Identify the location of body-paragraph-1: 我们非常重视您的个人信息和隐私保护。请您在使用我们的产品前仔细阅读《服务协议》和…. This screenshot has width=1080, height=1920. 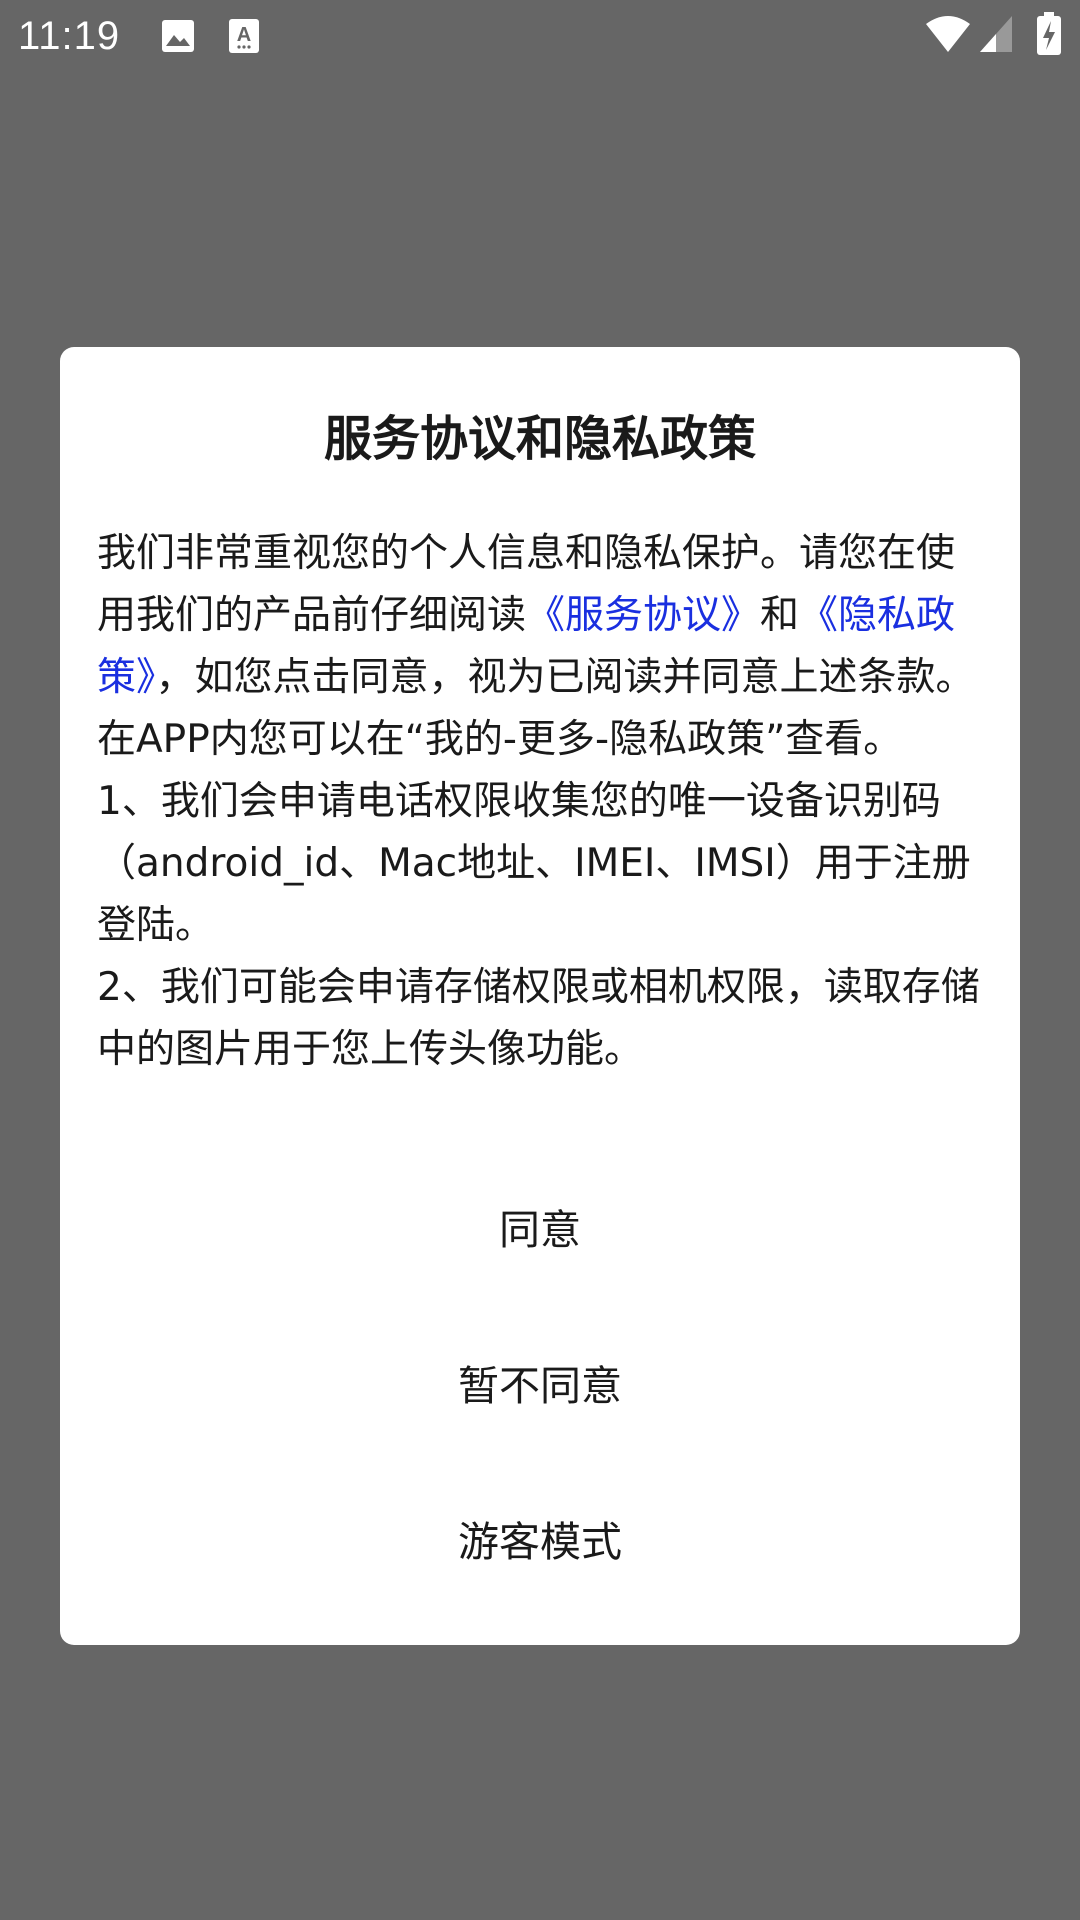
(542, 647).